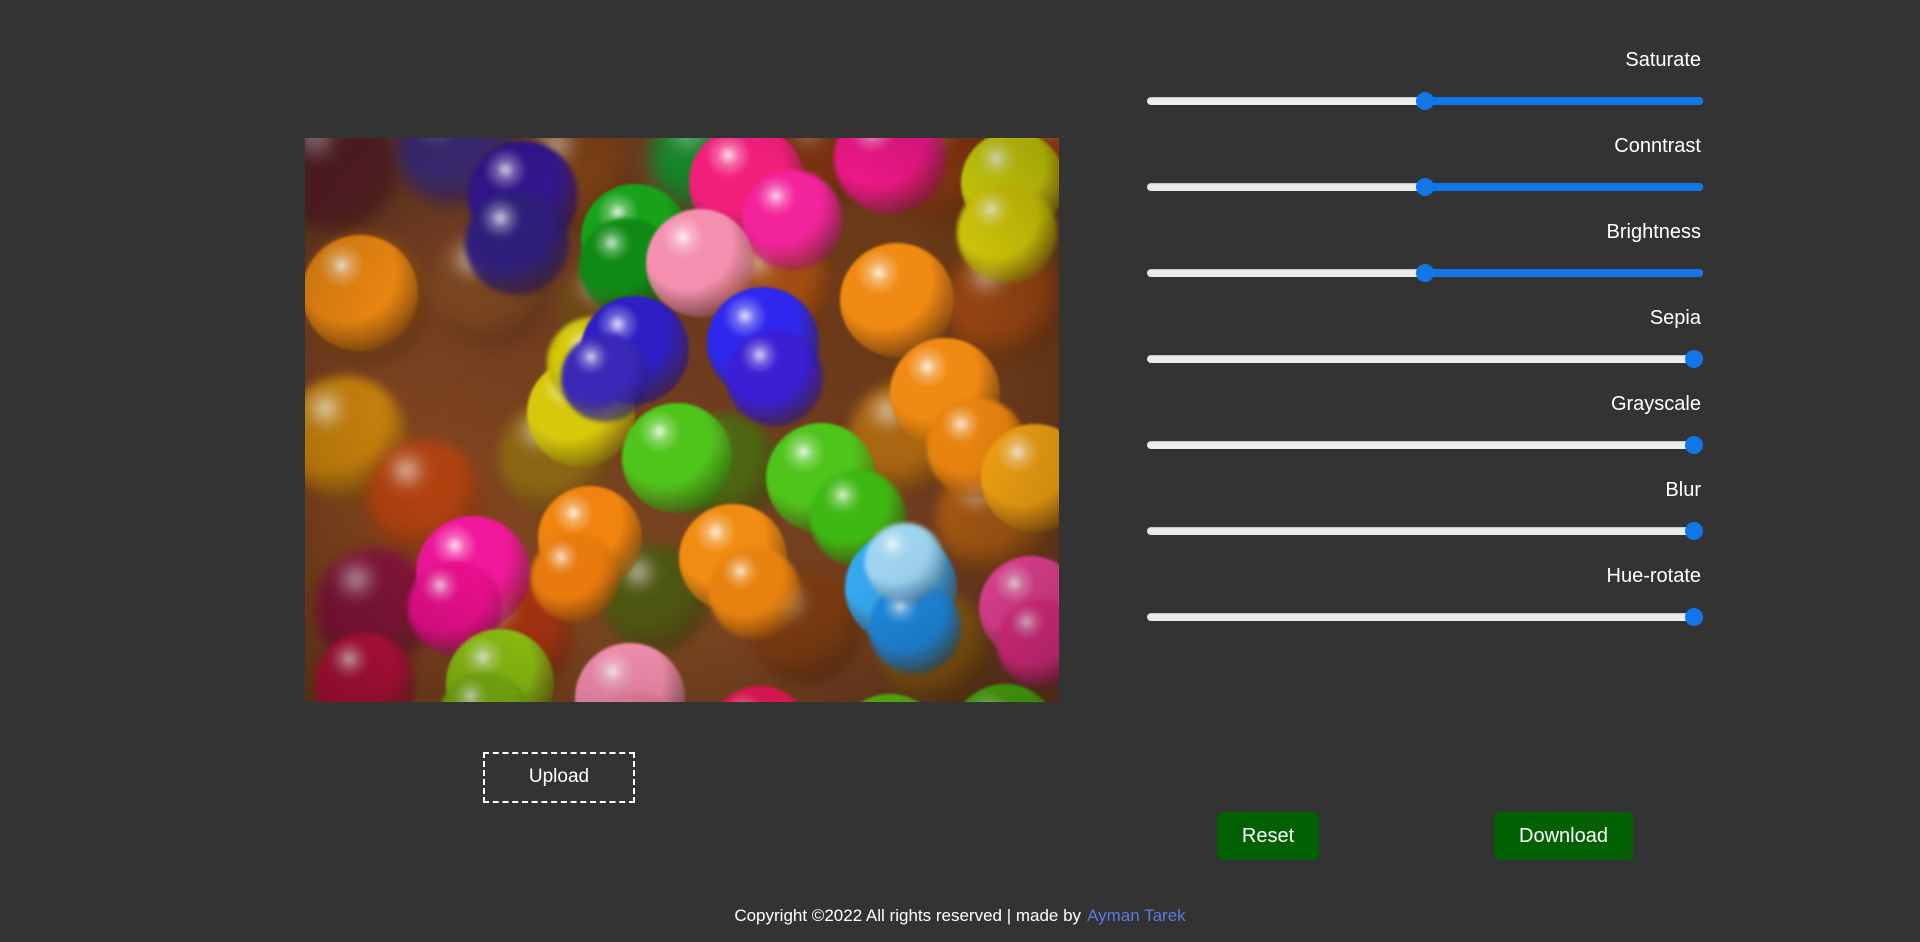  What do you see at coordinates (1425, 80) in the screenshot?
I see `filter-control-saturate: Saturate` at bounding box center [1425, 80].